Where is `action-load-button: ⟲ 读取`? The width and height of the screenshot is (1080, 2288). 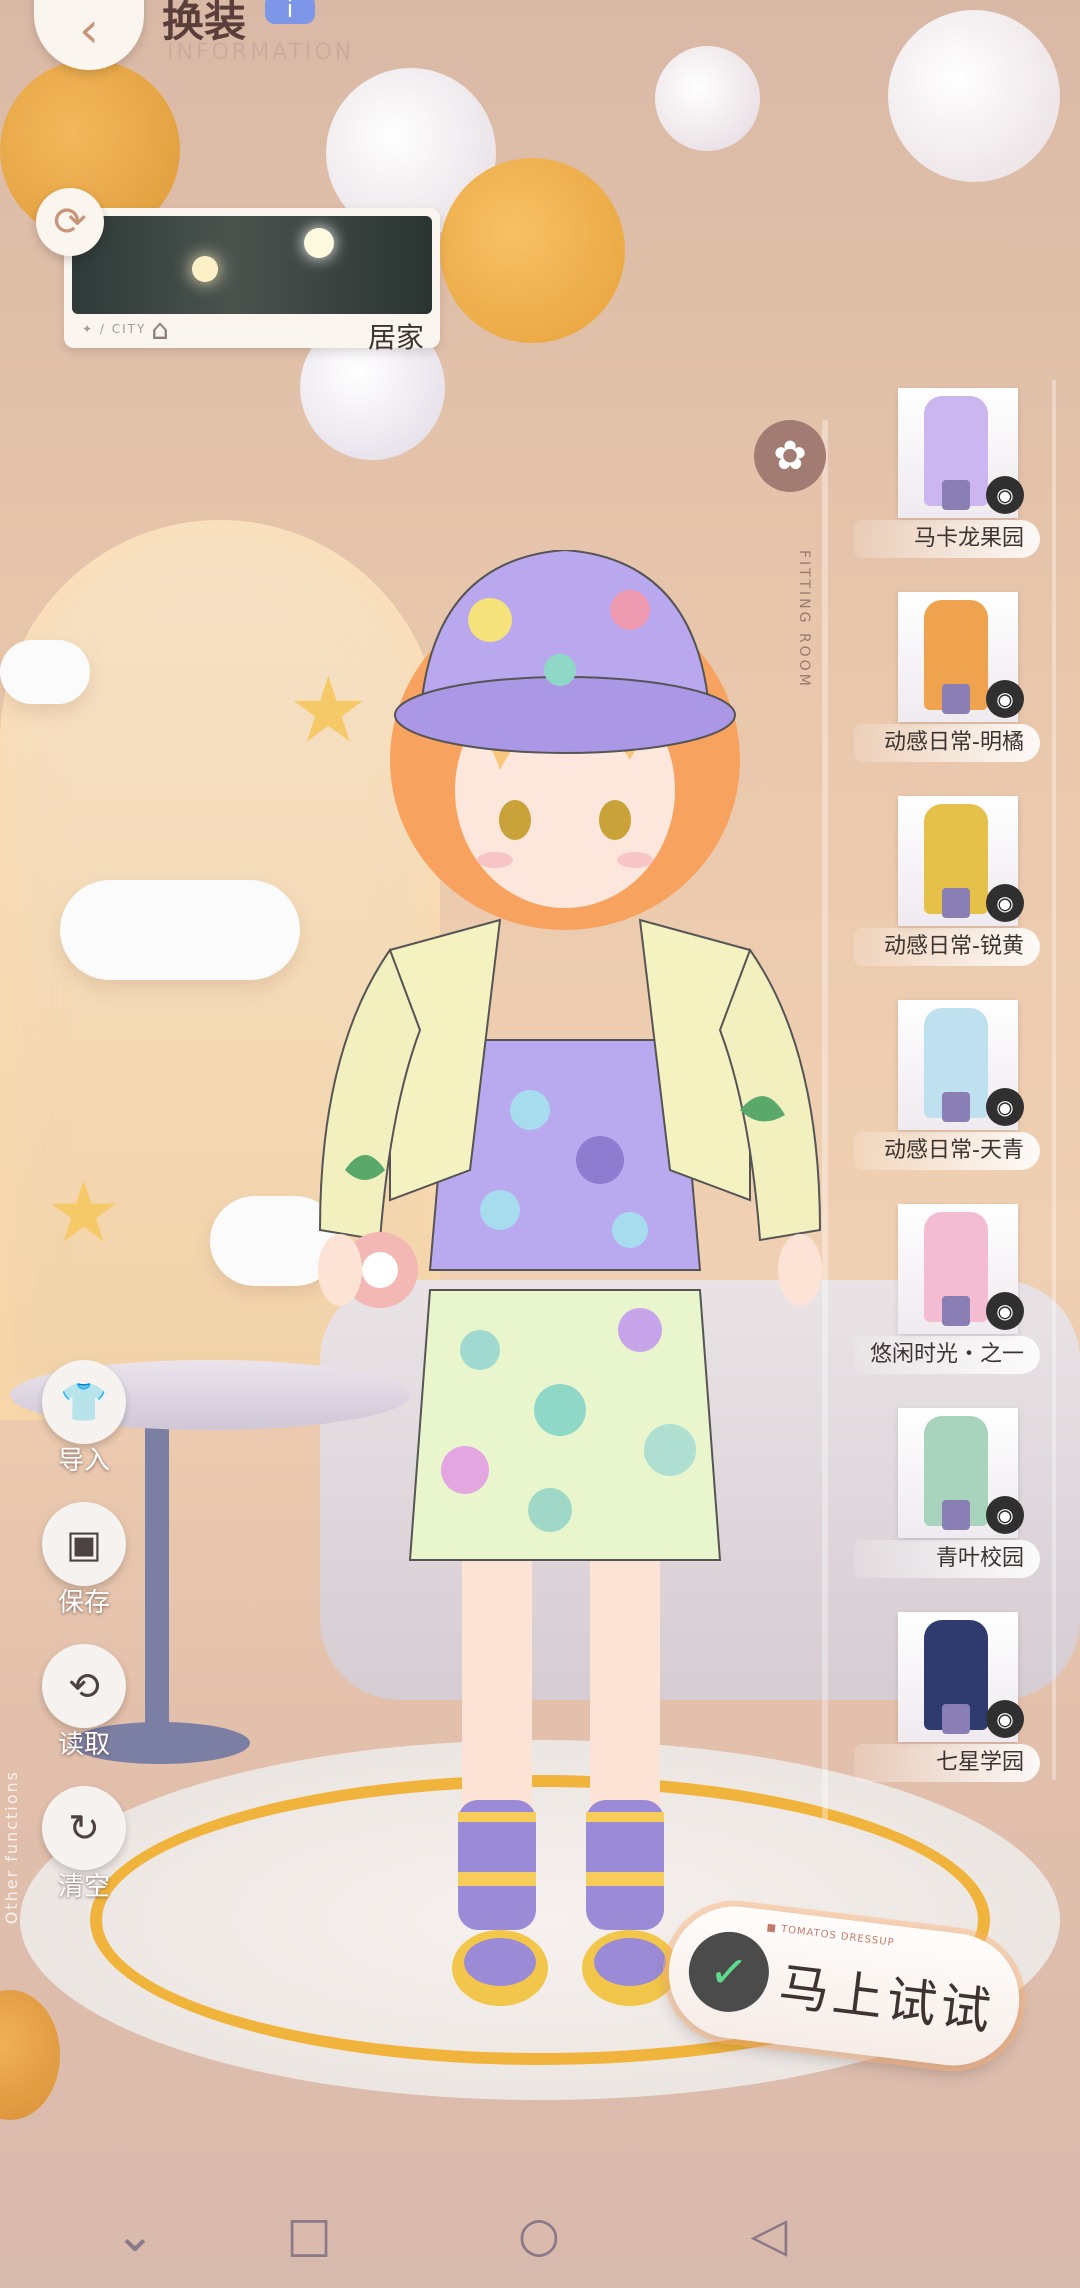 action-load-button: ⟲ 读取 is located at coordinates (84, 1702).